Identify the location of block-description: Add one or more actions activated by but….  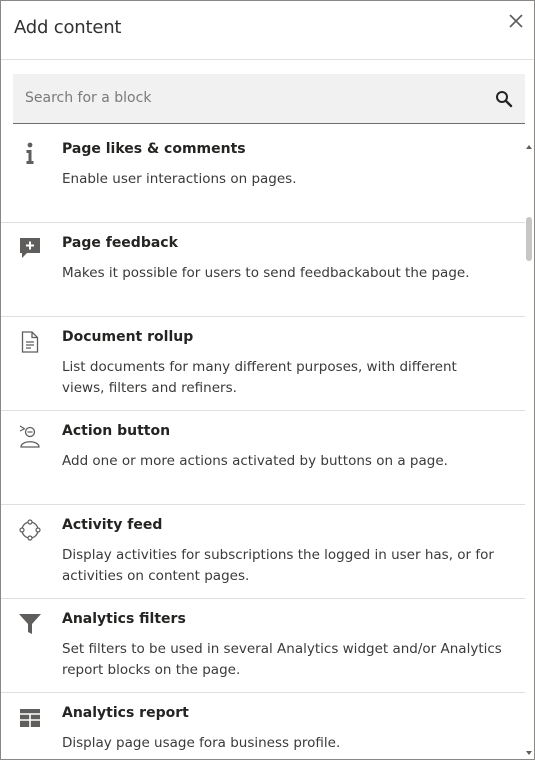
(255, 461).